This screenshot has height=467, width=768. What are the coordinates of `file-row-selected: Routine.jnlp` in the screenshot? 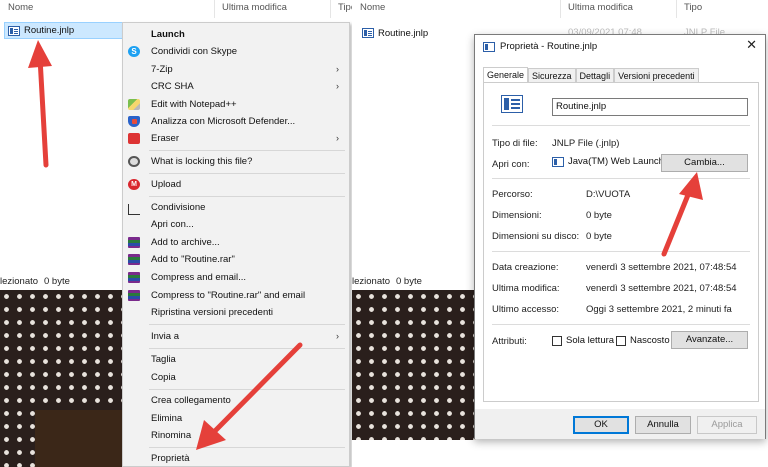 It's located at (64, 30).